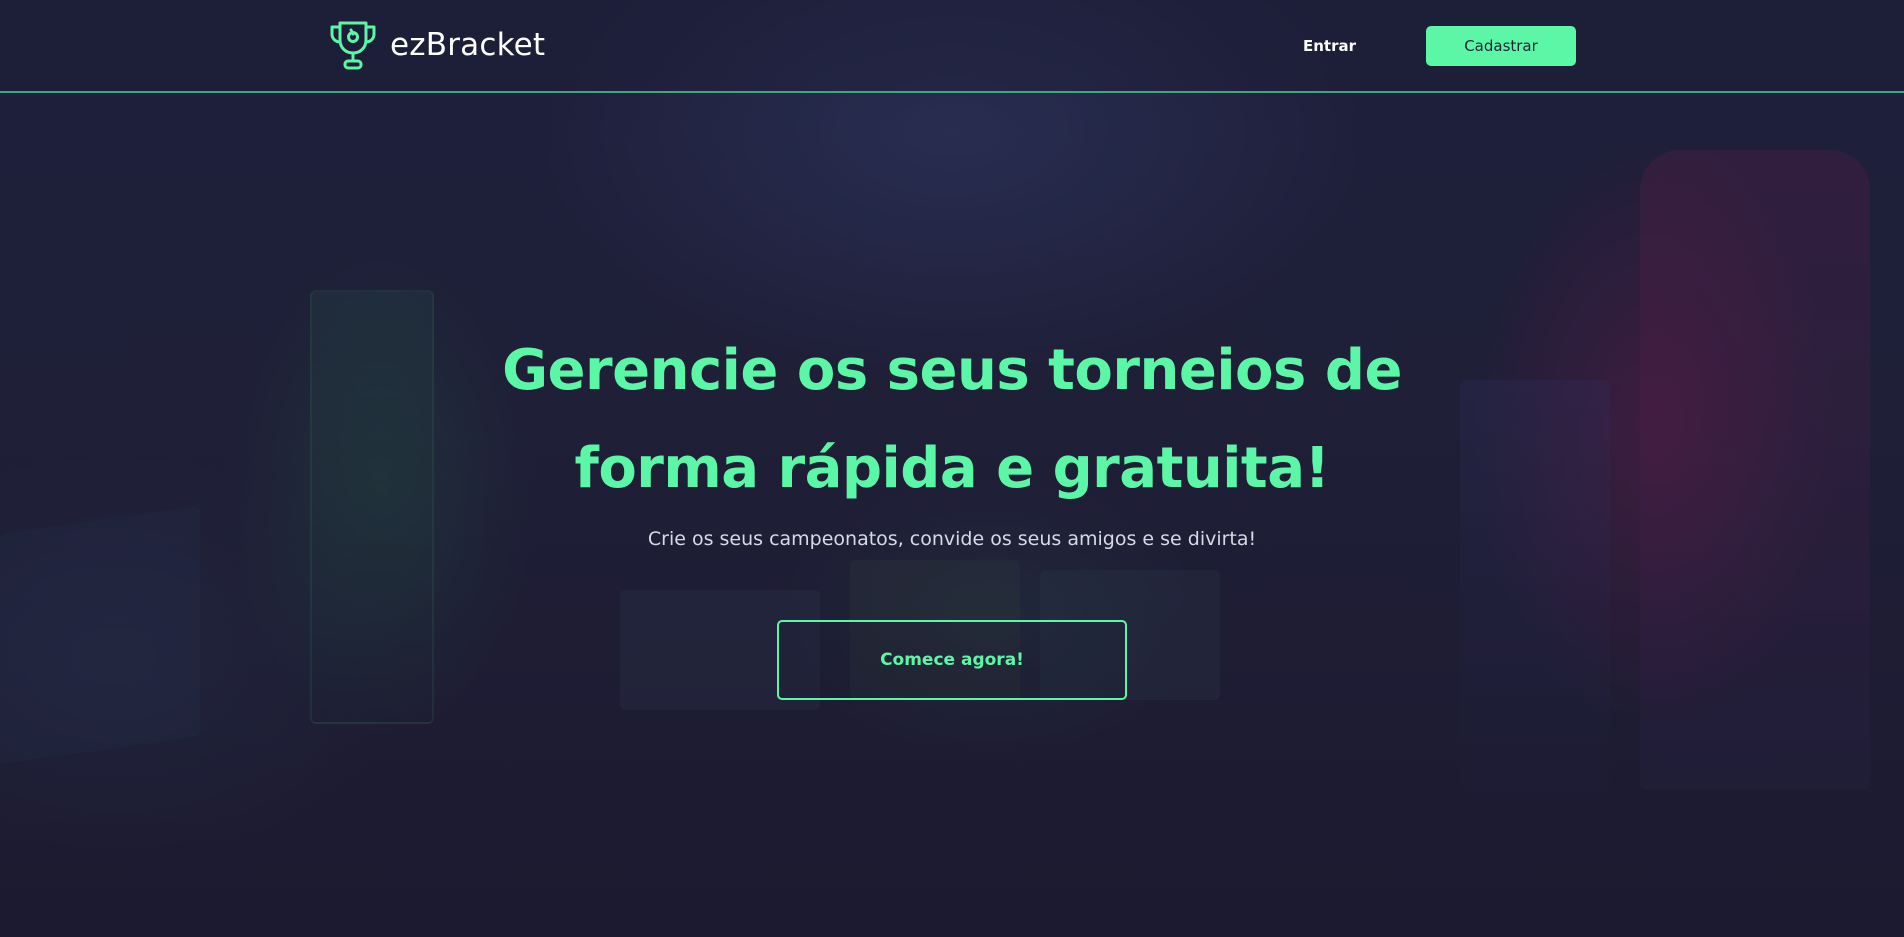  I want to click on brand-name: ezBracket, so click(468, 45).